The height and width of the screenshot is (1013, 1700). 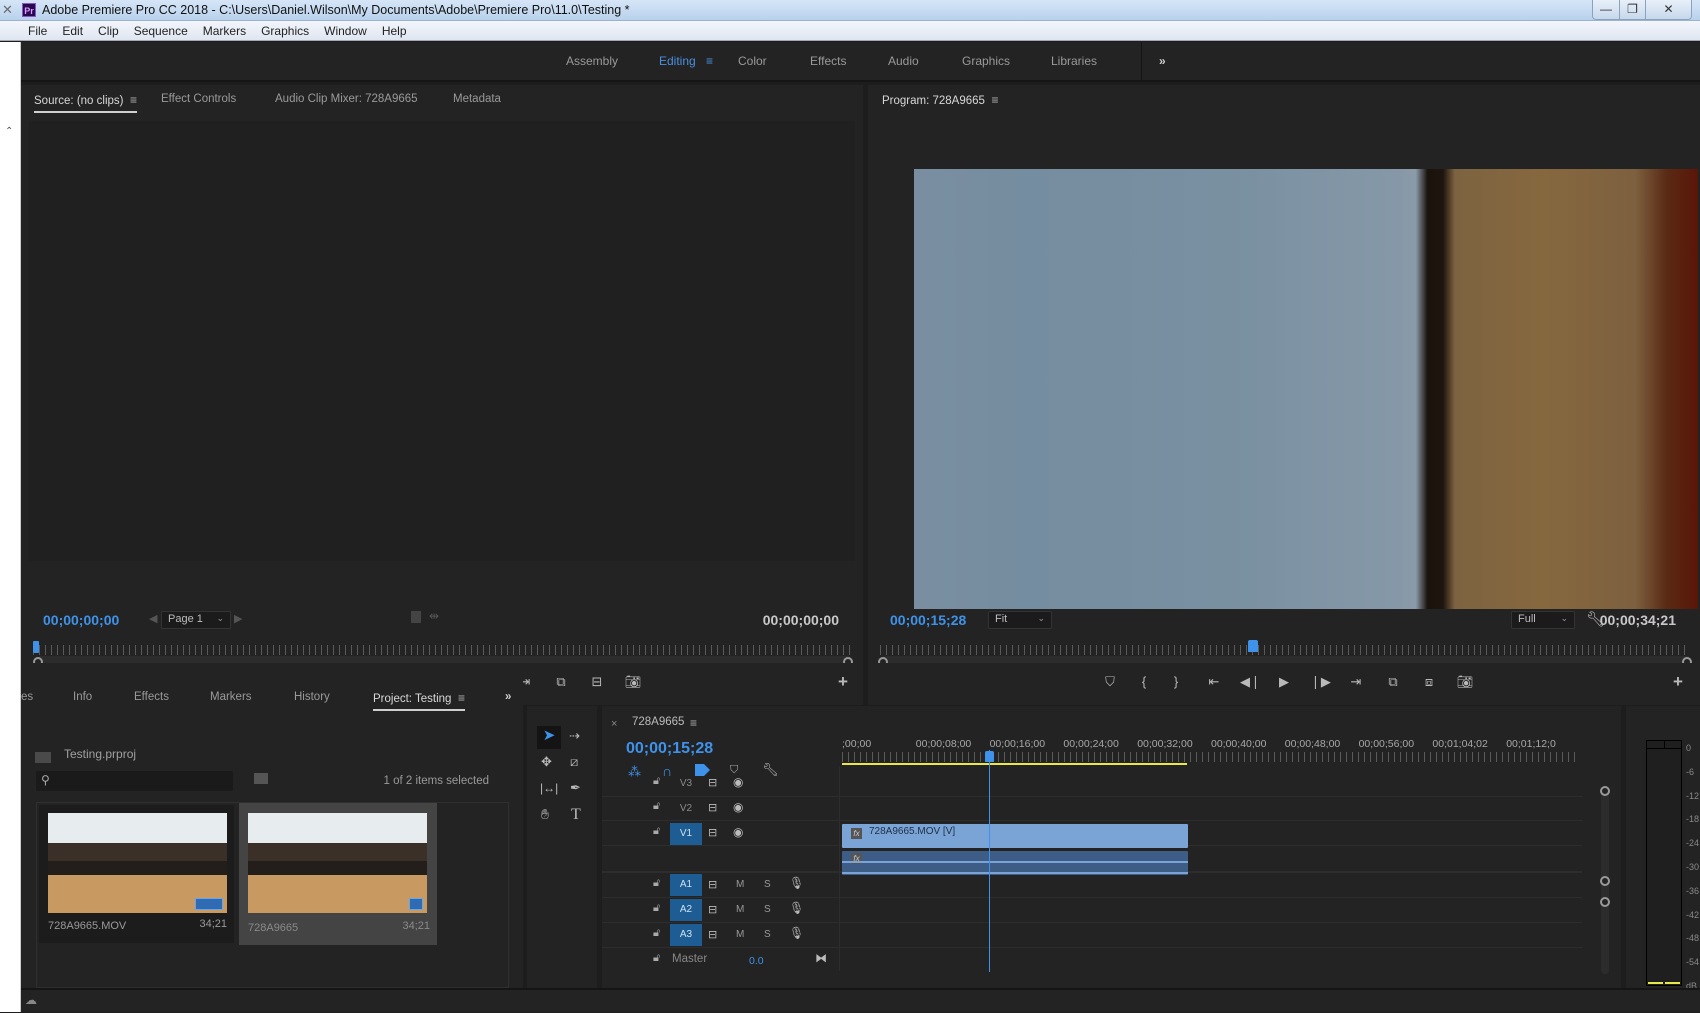 What do you see at coordinates (574, 762) in the screenshot?
I see `razor-tool-icon: ⧄` at bounding box center [574, 762].